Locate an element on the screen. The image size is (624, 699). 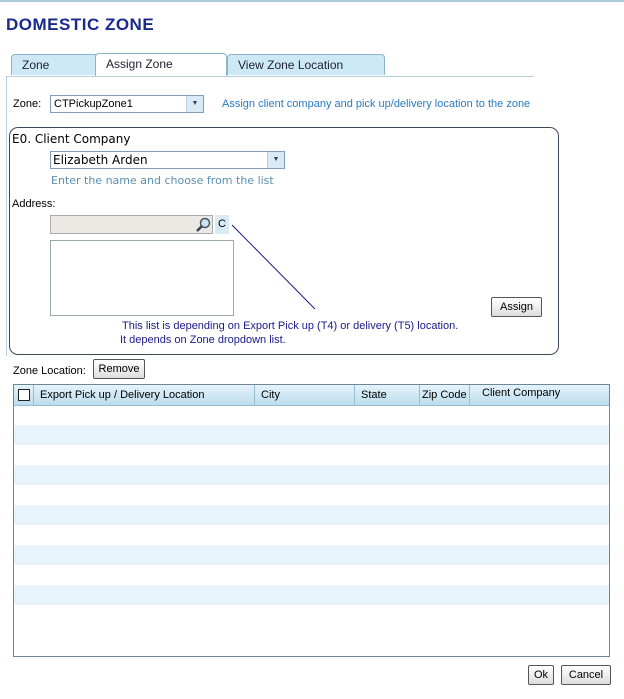
magnifier-icon is located at coordinates (203, 225).